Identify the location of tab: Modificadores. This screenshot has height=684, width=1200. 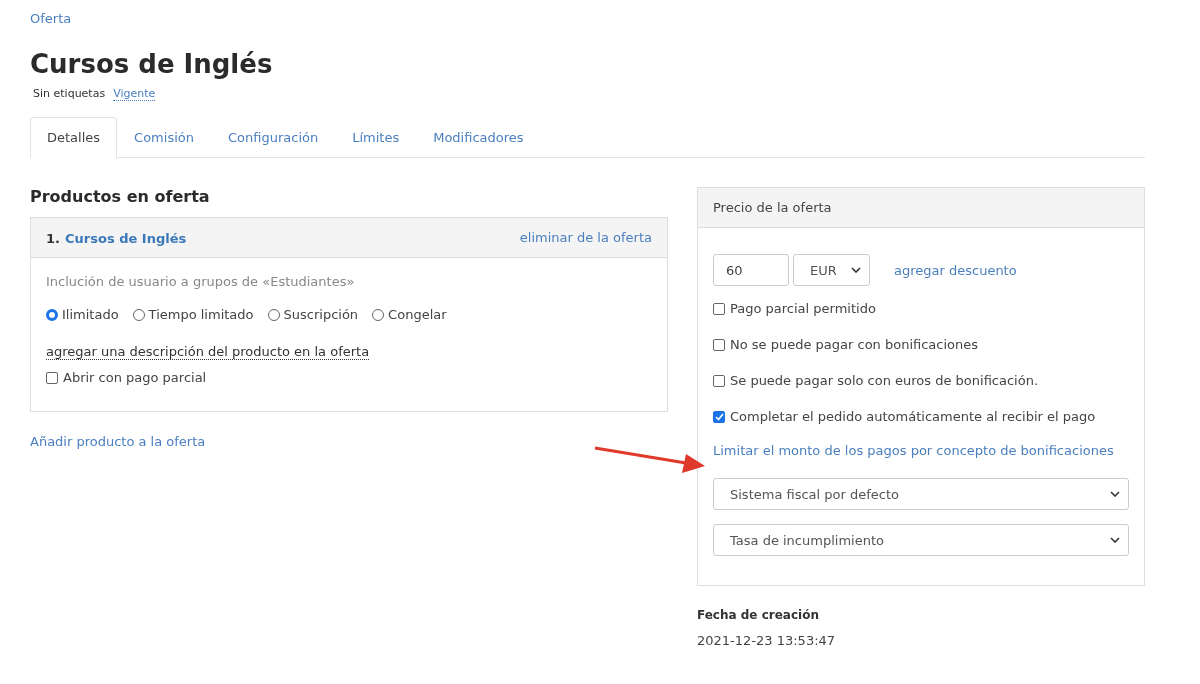
(478, 137).